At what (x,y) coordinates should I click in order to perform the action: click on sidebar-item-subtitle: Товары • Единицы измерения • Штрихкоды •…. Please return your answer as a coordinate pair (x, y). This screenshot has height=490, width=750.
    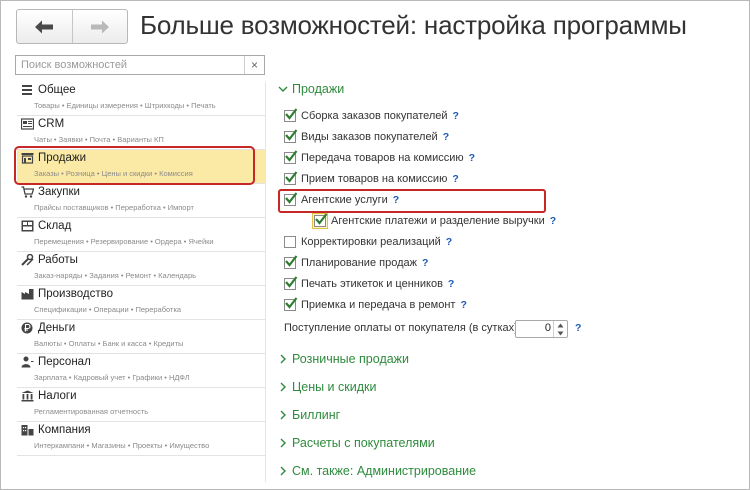
    Looking at the image, I should click on (125, 105).